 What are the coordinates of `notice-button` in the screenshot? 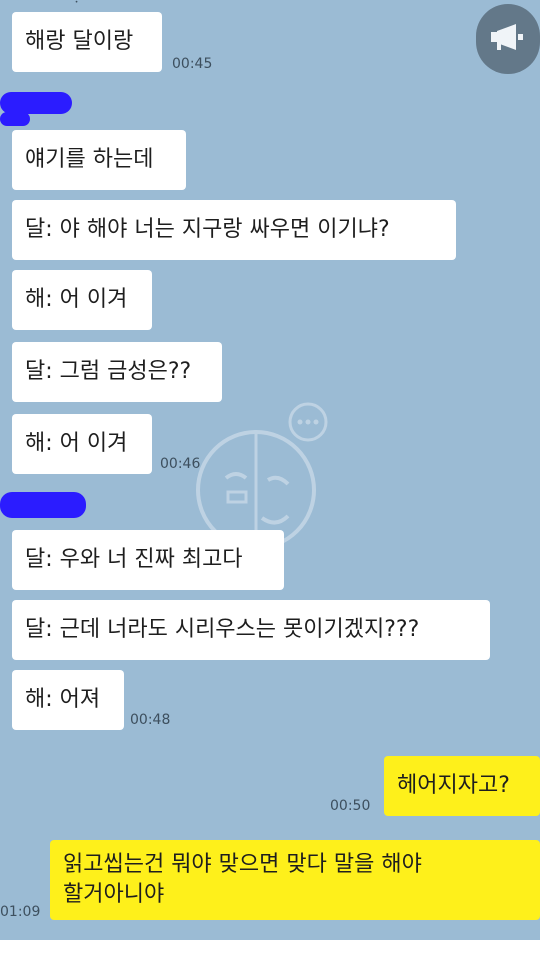 It's located at (508, 39).